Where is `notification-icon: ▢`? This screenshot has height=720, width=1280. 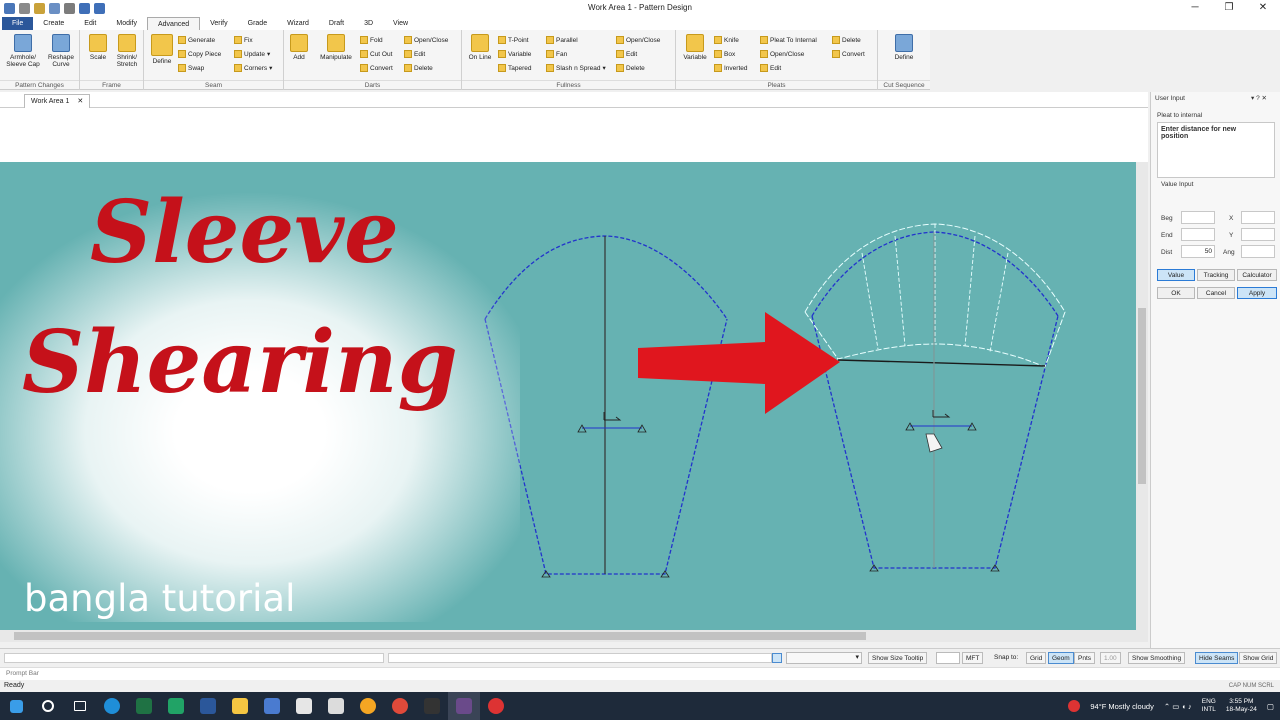 notification-icon: ▢ is located at coordinates (1270, 706).